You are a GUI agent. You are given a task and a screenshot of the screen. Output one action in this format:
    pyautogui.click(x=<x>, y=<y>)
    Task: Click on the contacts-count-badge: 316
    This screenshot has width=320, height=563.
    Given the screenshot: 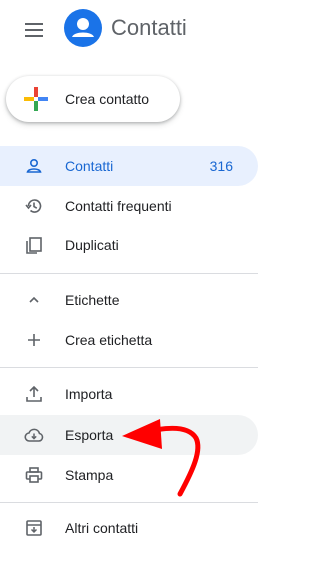 What is the action you would take?
    pyautogui.click(x=221, y=166)
    